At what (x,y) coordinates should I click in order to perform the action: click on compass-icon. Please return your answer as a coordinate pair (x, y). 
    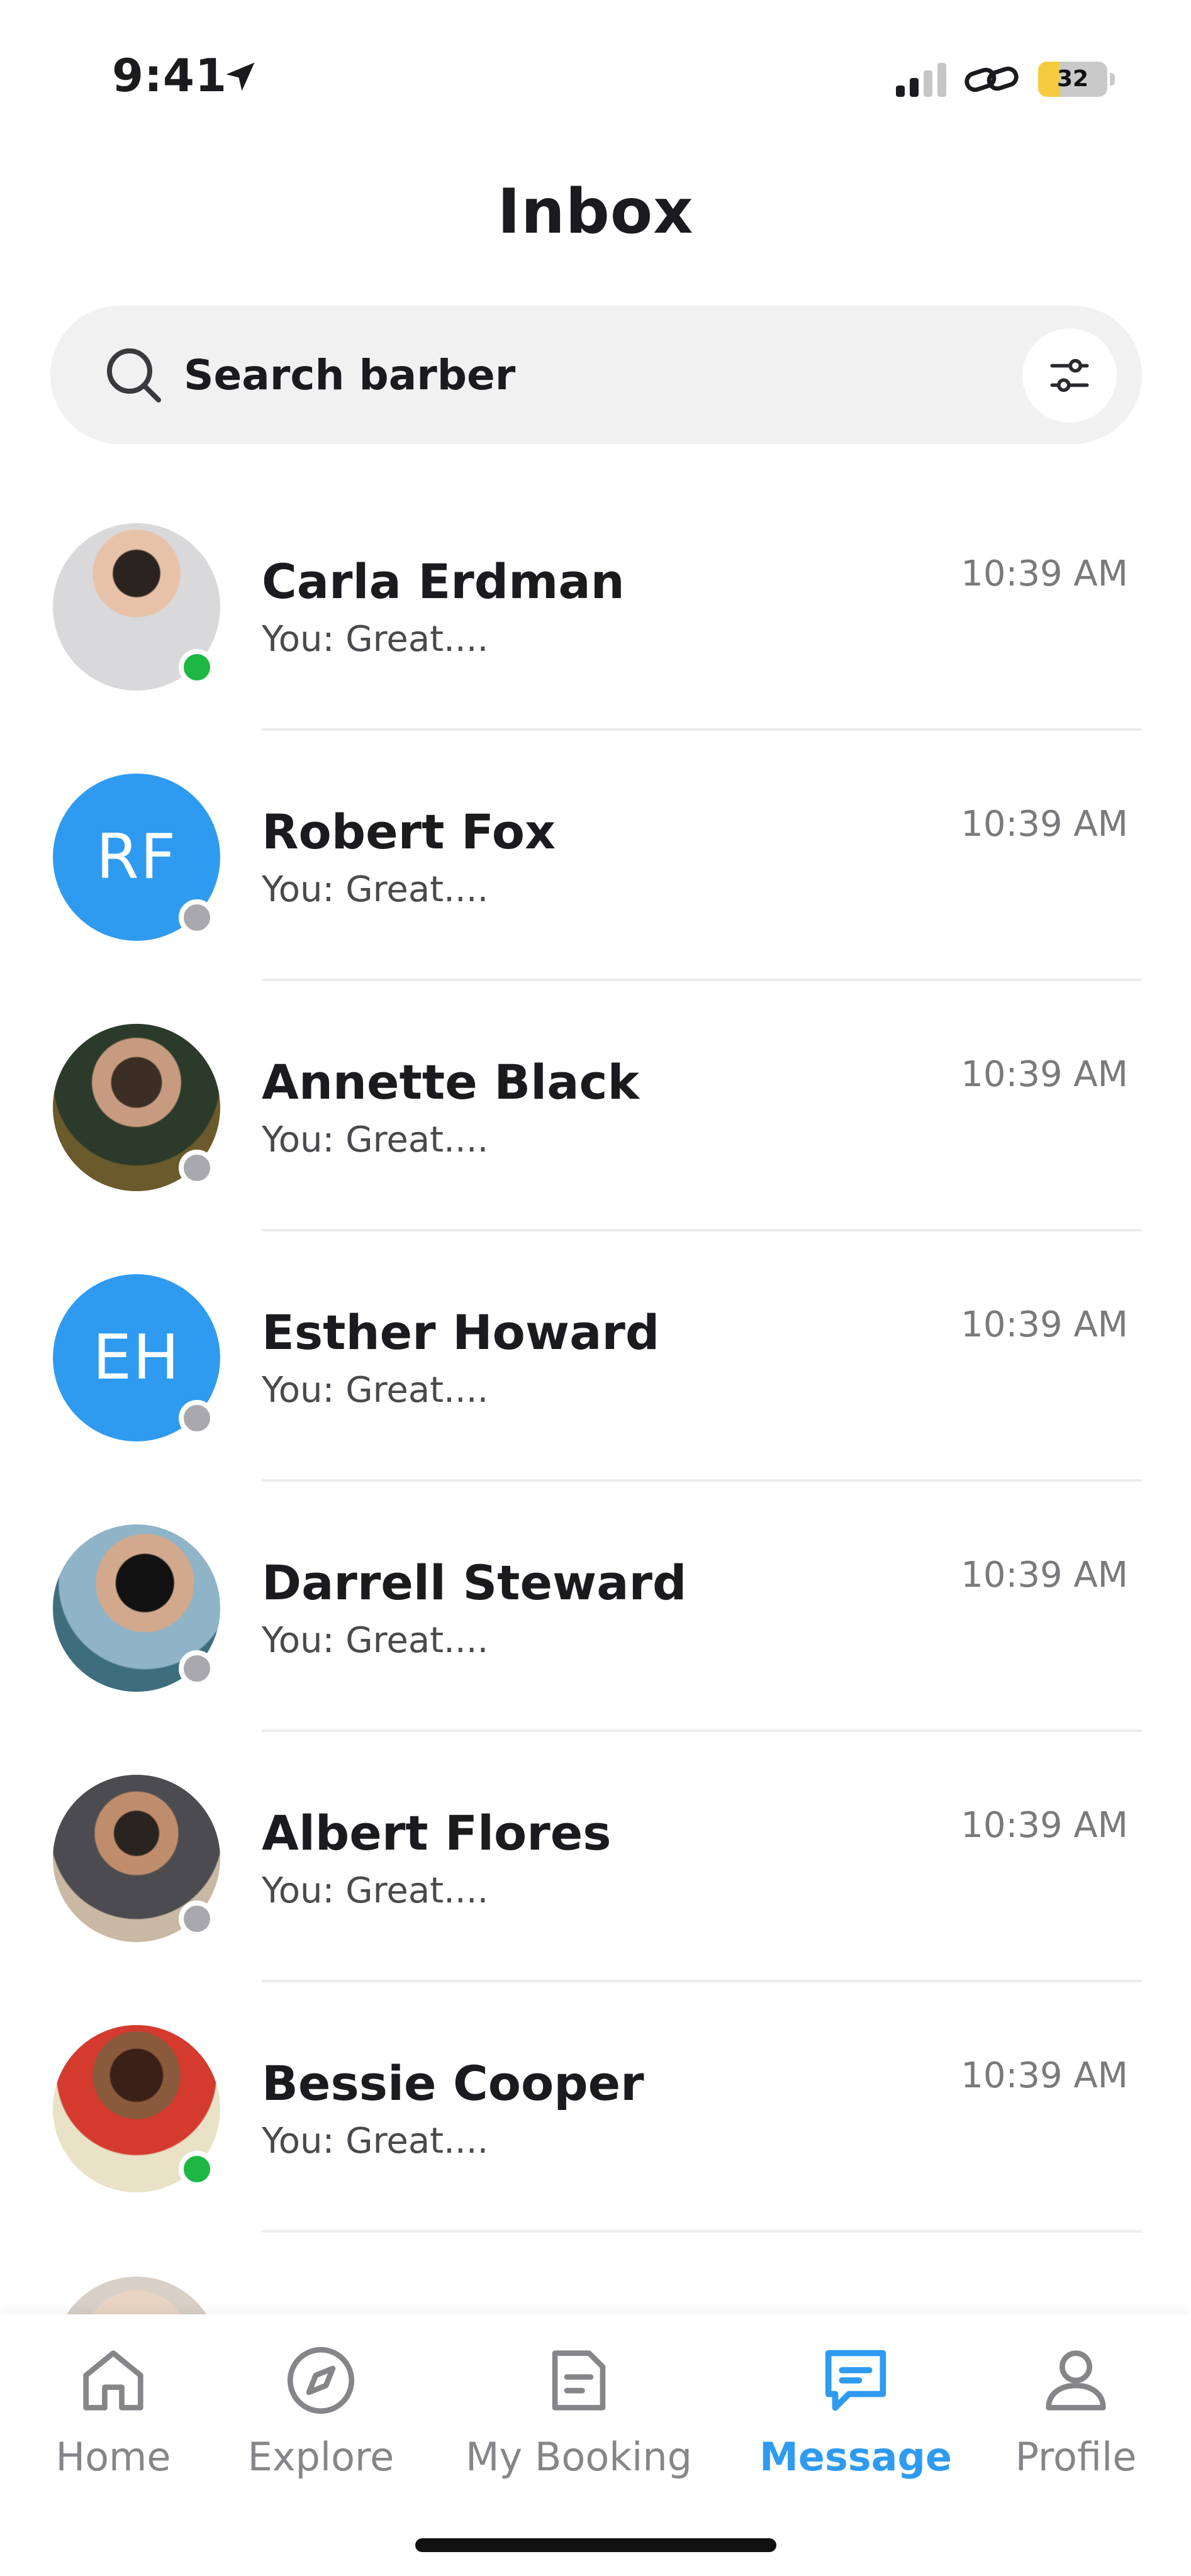
    Looking at the image, I should click on (321, 2380).